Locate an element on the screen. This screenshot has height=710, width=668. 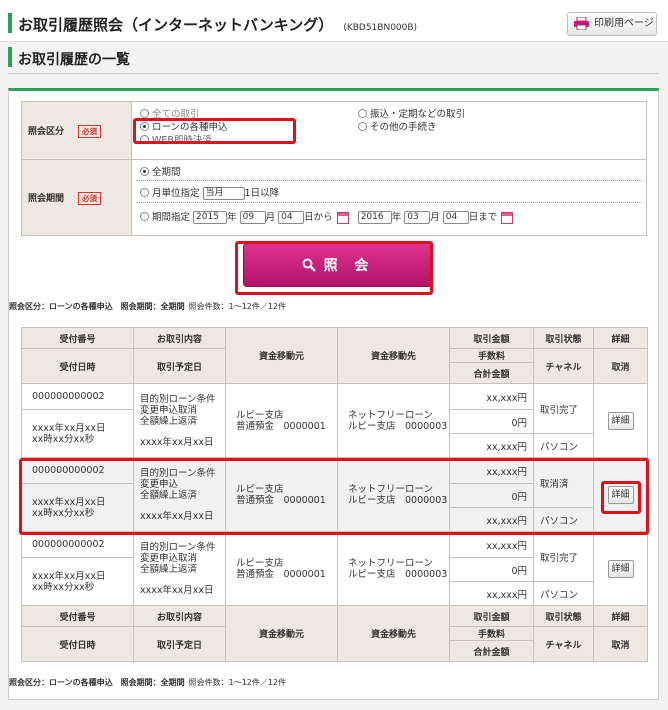
summary-bottom: 照会区分：ローンの各種申込 照会期間：全期間 照会件数：1～12件／12件 is located at coordinates (147, 682).